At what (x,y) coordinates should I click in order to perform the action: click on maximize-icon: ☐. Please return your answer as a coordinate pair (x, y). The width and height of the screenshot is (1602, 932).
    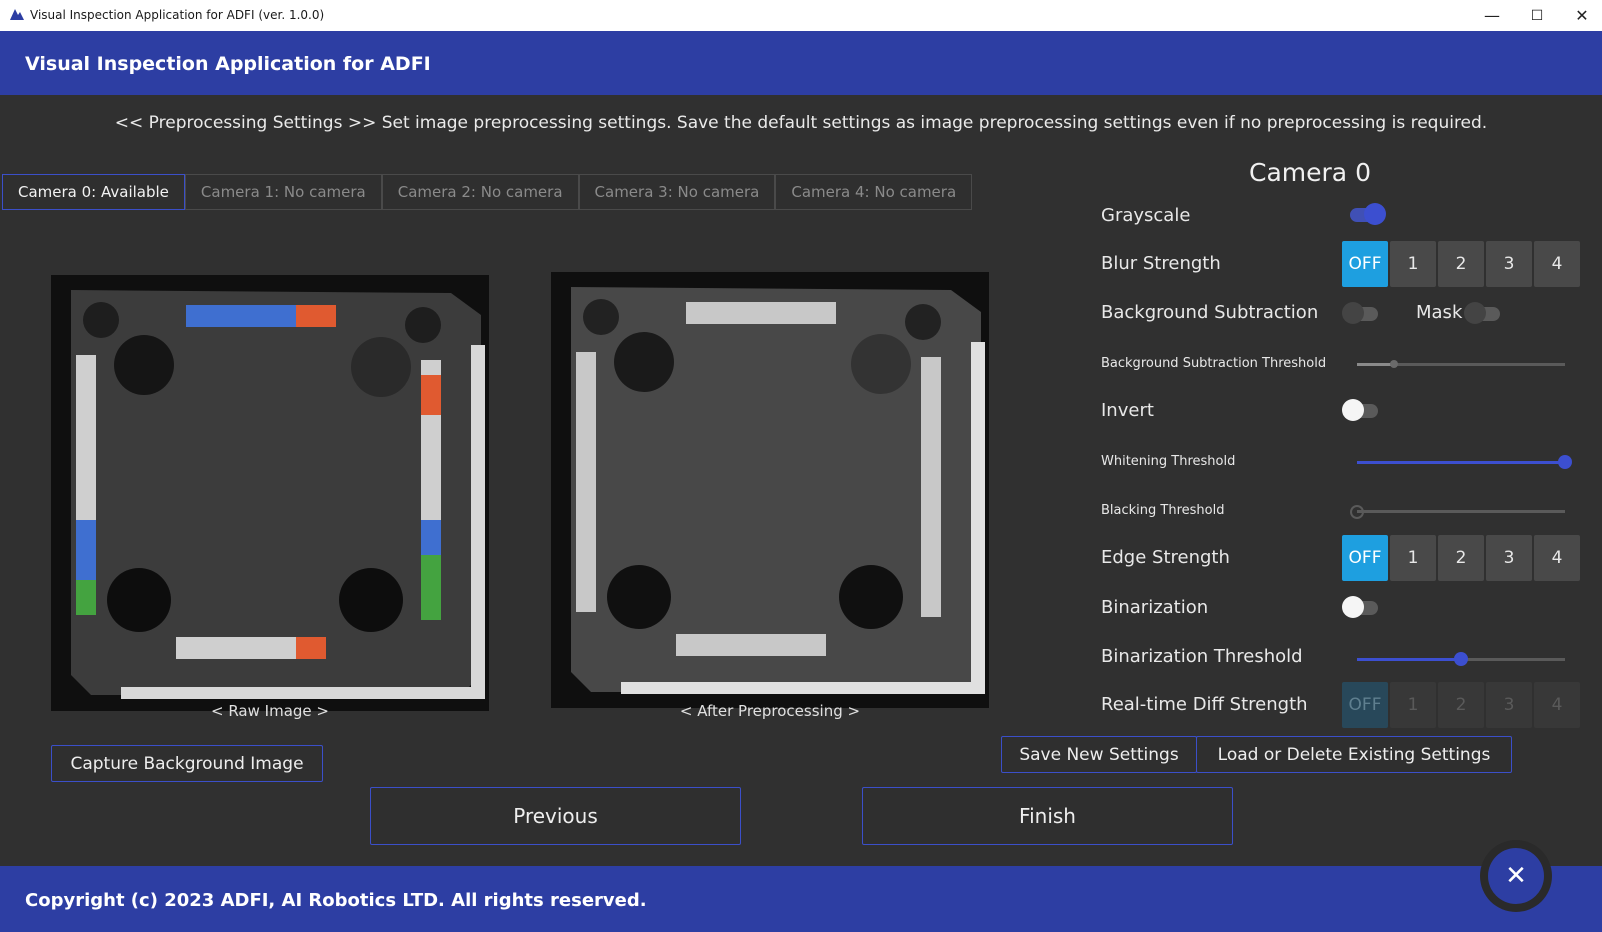
    Looking at the image, I should click on (1537, 15).